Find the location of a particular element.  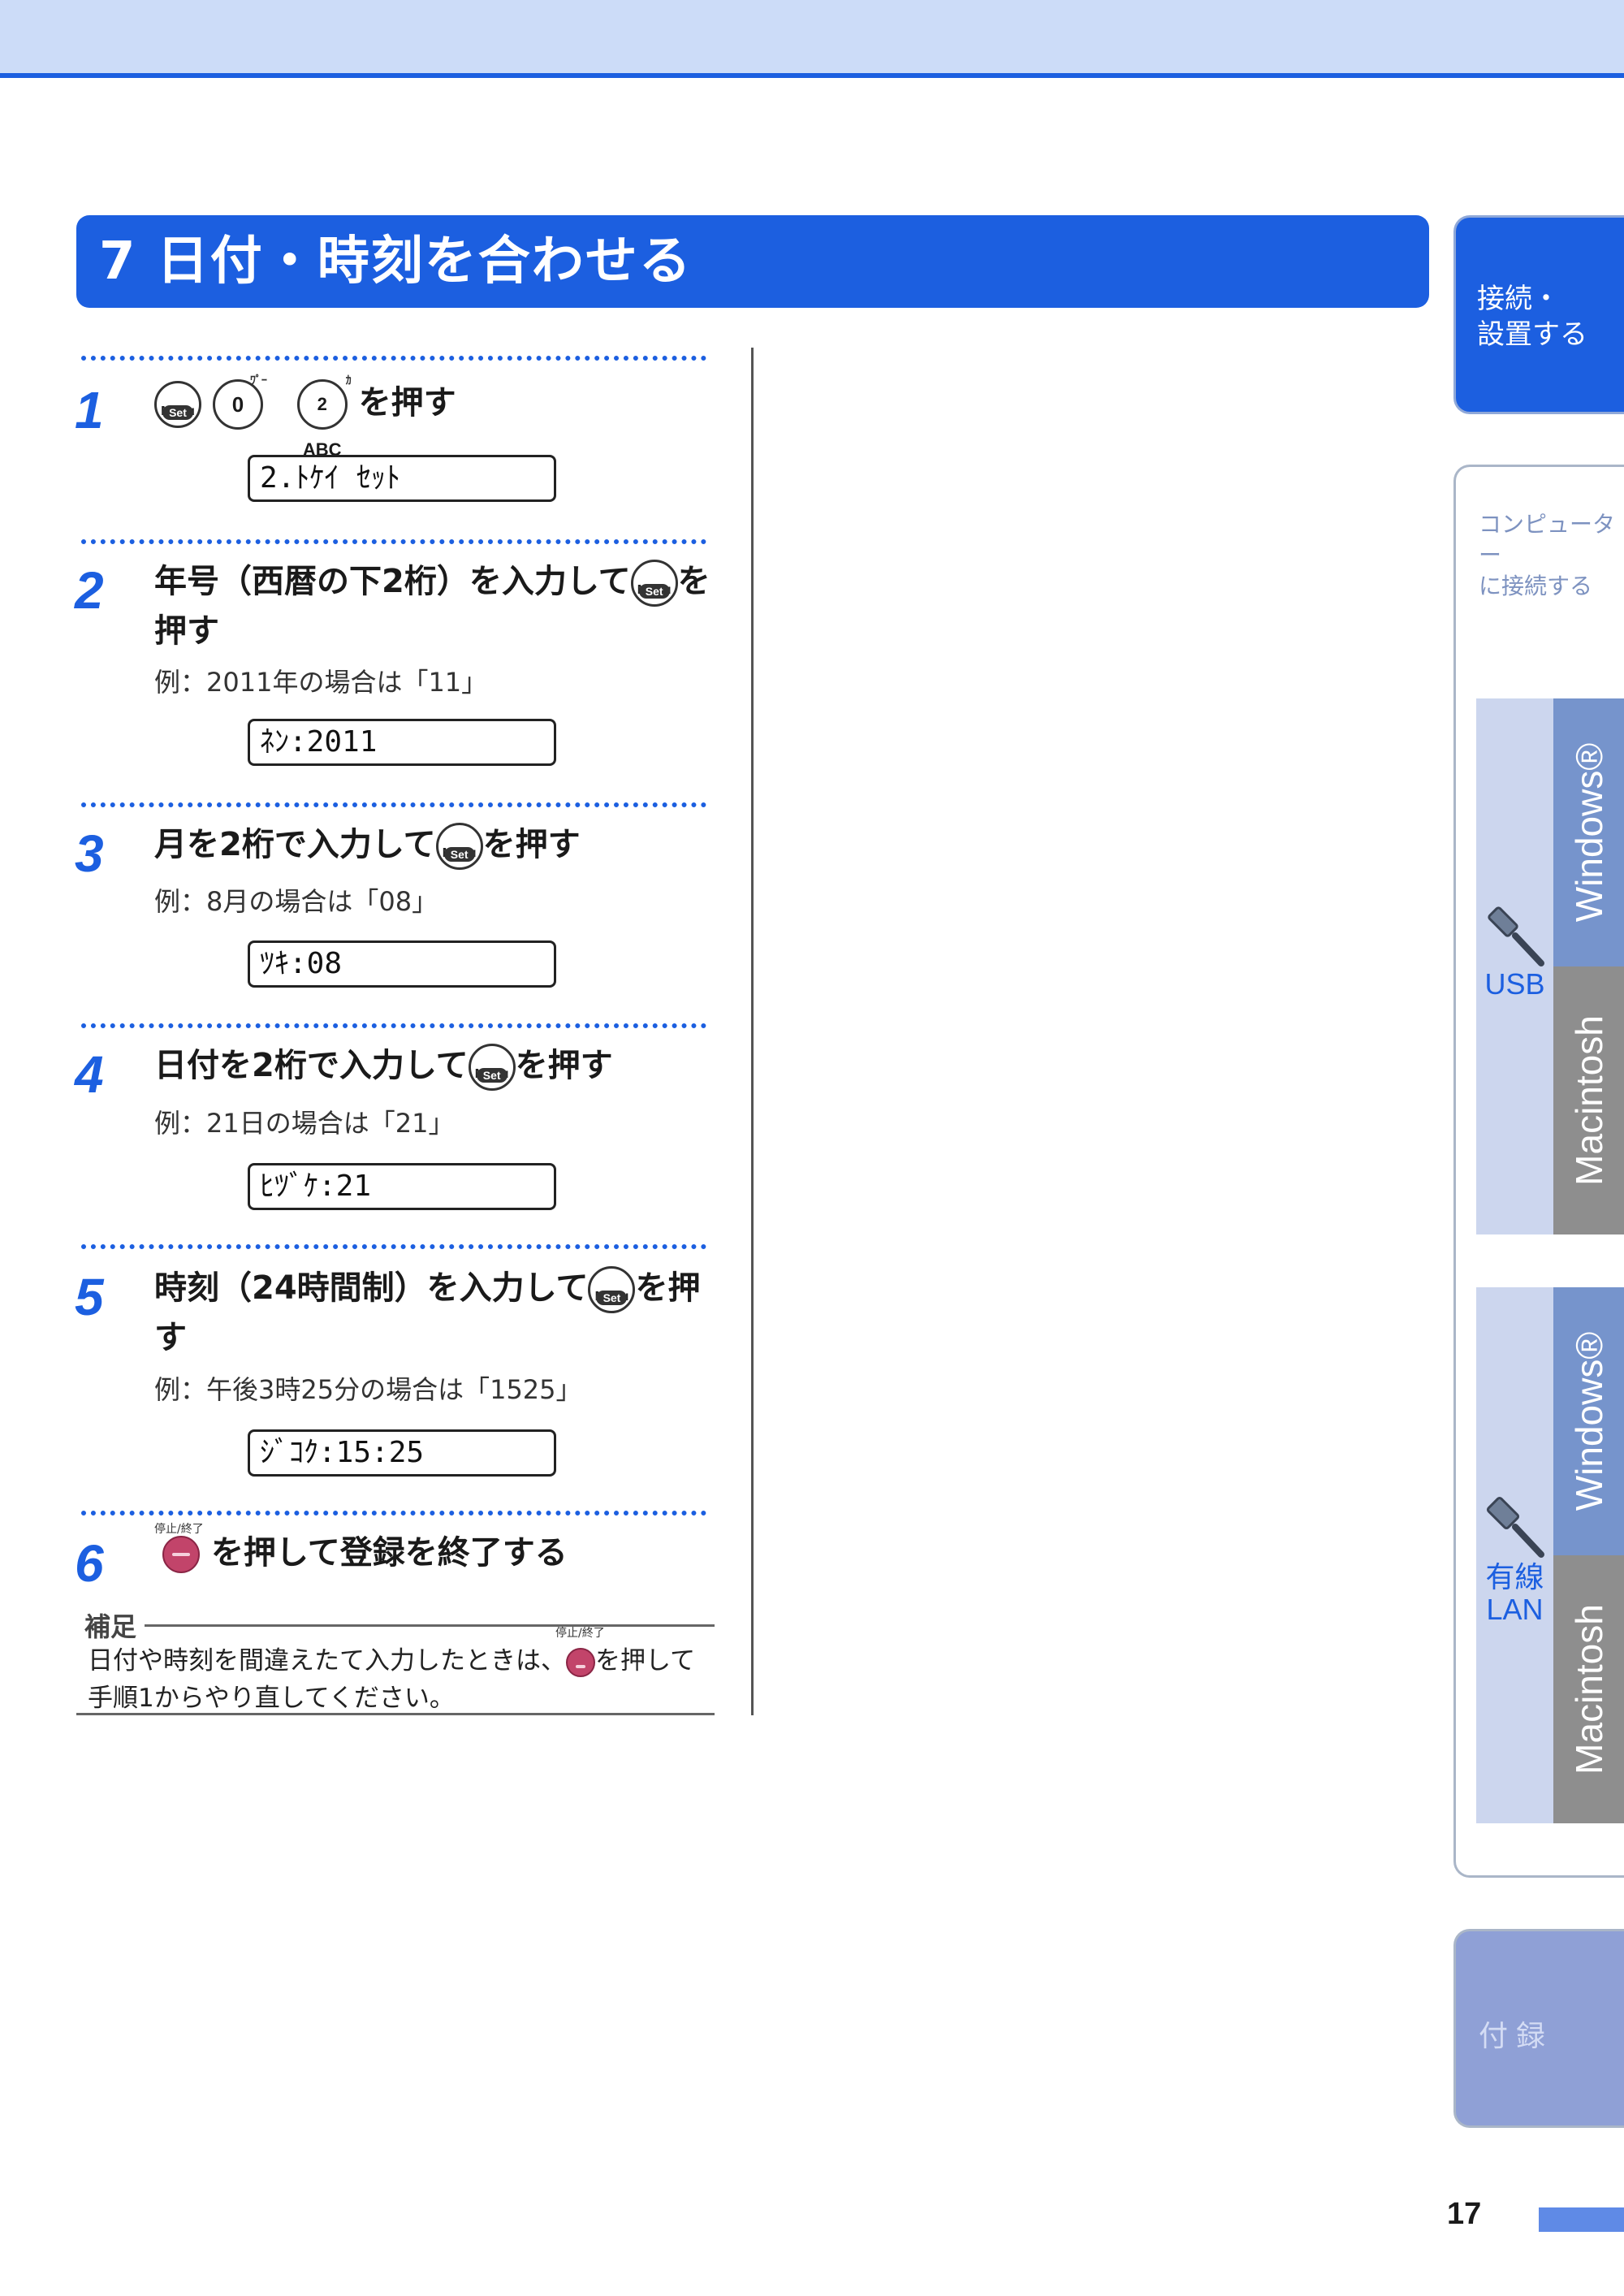

step-number: 5 is located at coordinates (89, 1297).